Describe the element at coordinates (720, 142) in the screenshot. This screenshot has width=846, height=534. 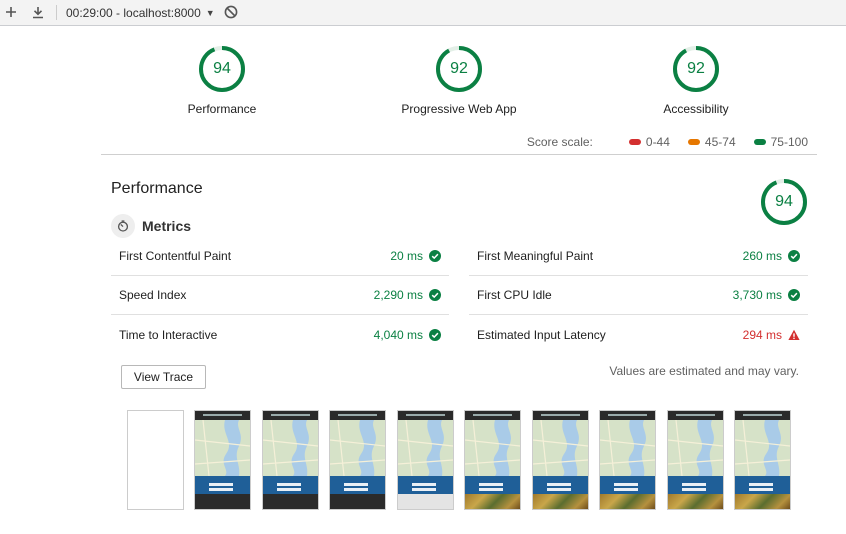
I see `score-scale-range: 45-74` at that location.